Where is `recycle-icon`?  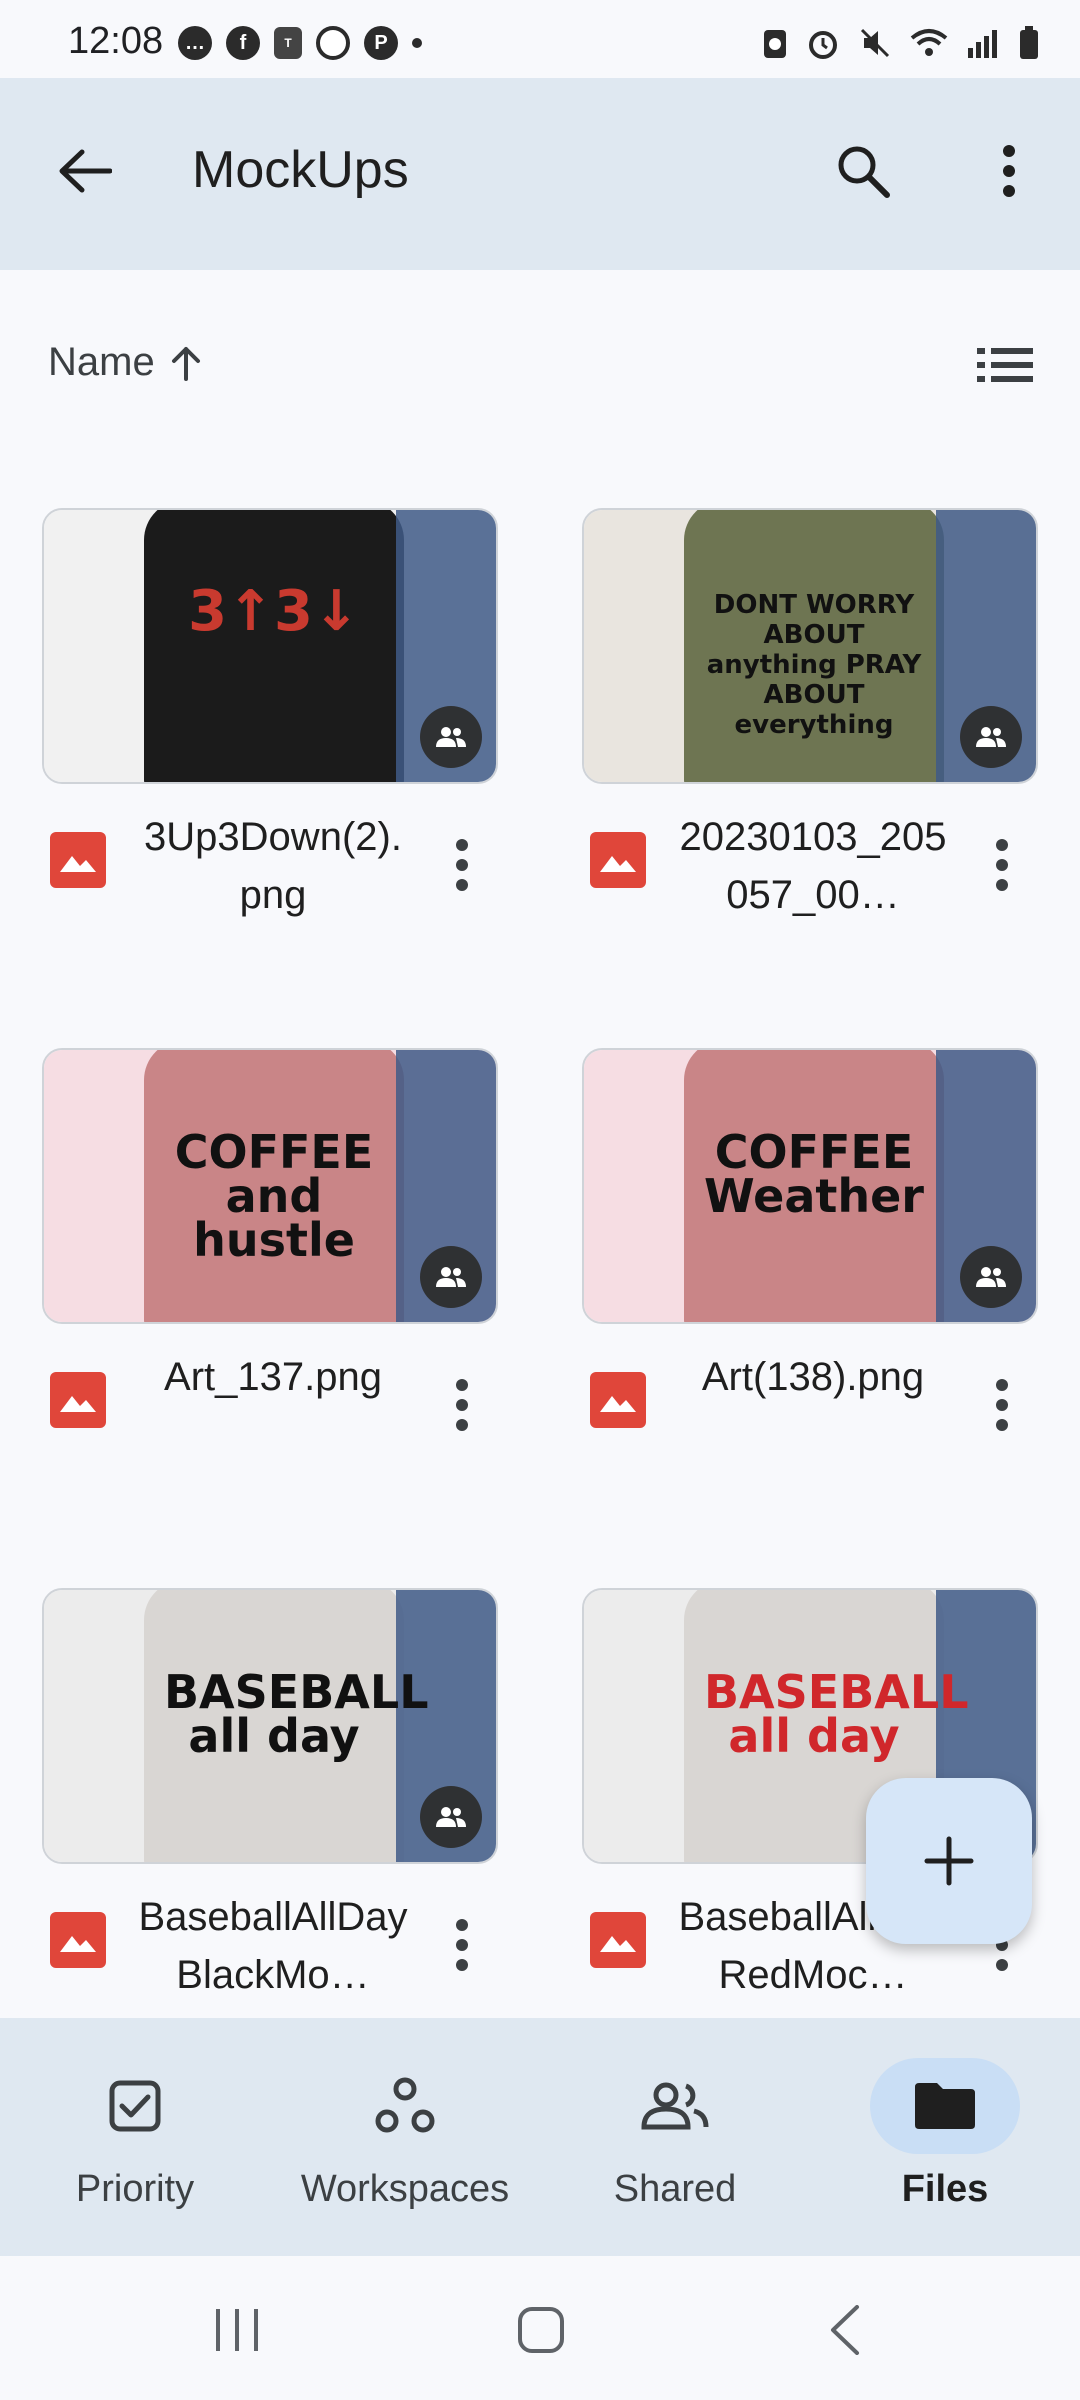
recycle-icon is located at coordinates (775, 44).